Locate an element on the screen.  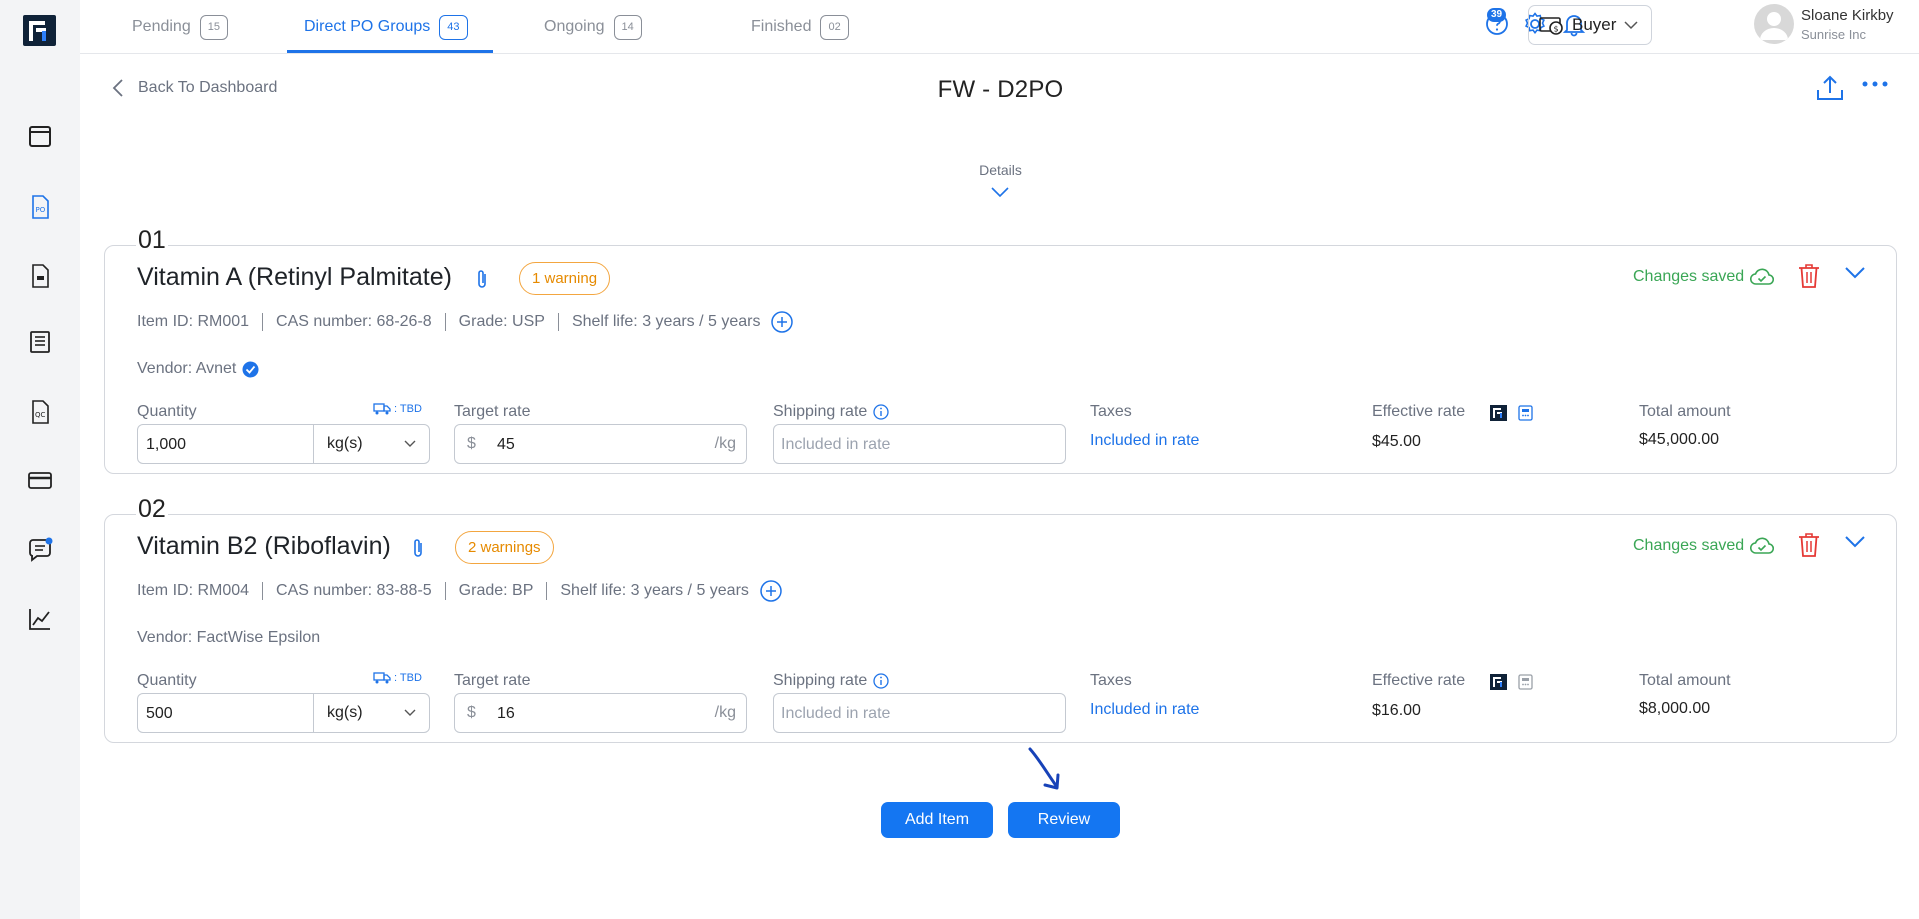
grade: Grade: BP is located at coordinates (496, 590).